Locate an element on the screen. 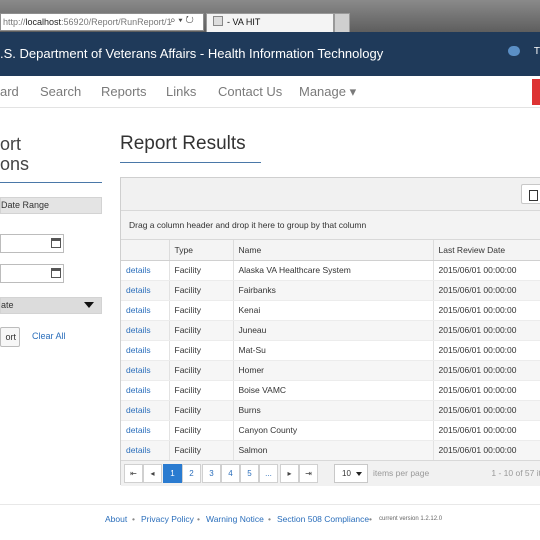 The width and height of the screenshot is (540, 540). page-button: 1 is located at coordinates (172, 473).